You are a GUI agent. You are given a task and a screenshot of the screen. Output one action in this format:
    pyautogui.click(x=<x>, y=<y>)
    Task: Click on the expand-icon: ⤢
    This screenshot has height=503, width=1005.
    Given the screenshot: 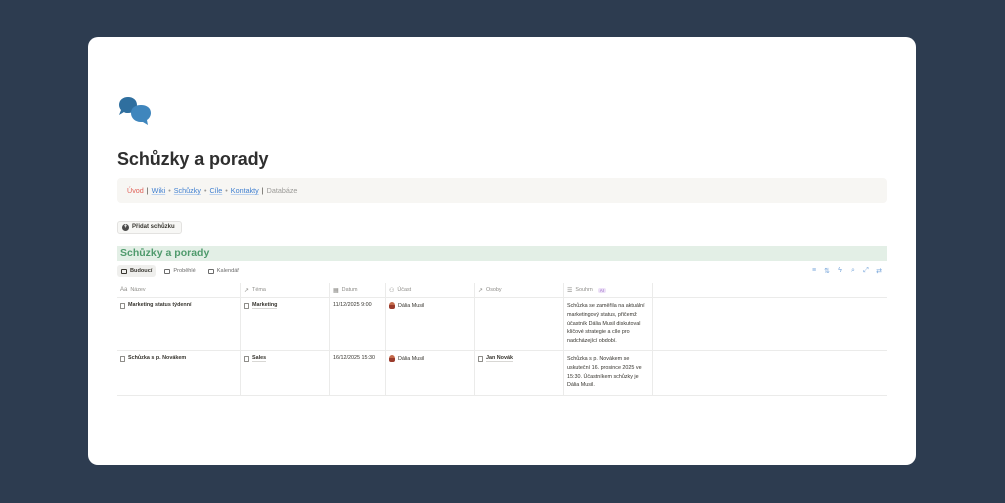 What is the action you would take?
    pyautogui.click(x=866, y=271)
    